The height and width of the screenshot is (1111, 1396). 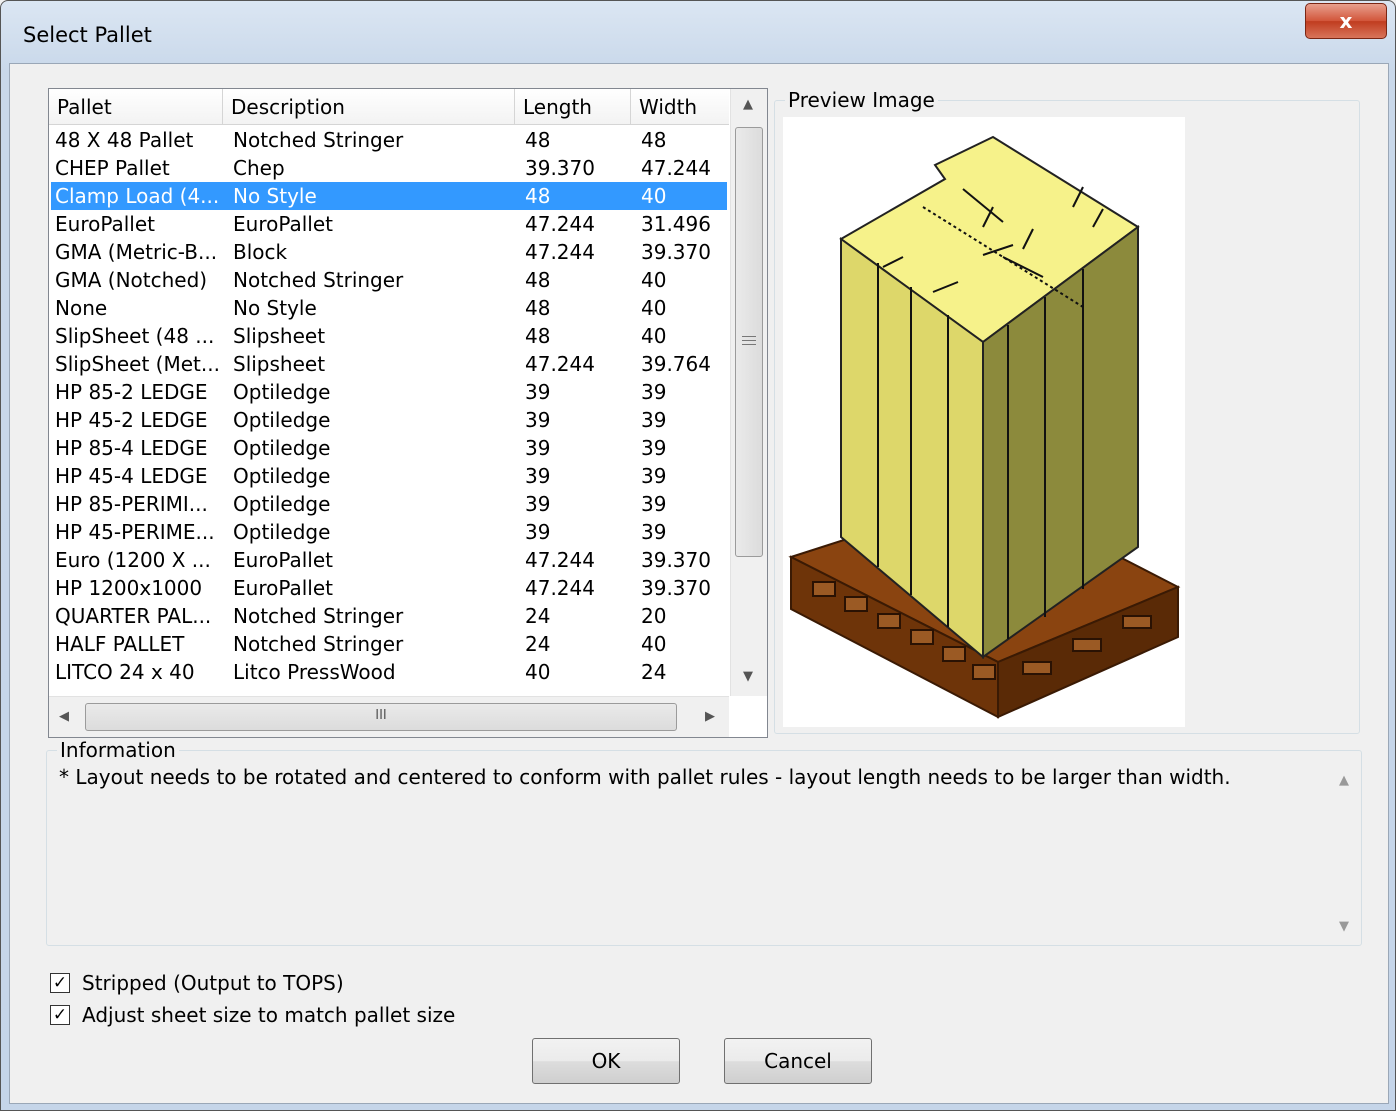 I want to click on column-header-description: Description, so click(x=369, y=107).